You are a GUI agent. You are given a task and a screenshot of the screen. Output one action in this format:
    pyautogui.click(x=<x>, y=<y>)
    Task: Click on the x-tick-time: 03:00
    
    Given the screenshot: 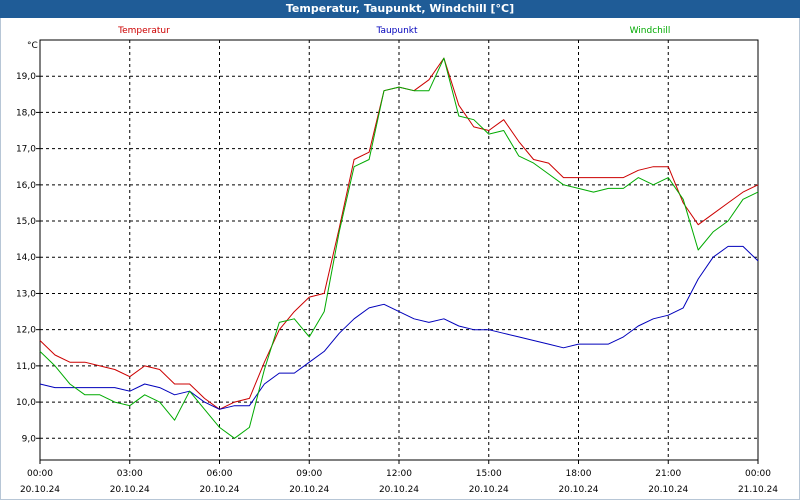 What is the action you would take?
    pyautogui.click(x=130, y=474)
    